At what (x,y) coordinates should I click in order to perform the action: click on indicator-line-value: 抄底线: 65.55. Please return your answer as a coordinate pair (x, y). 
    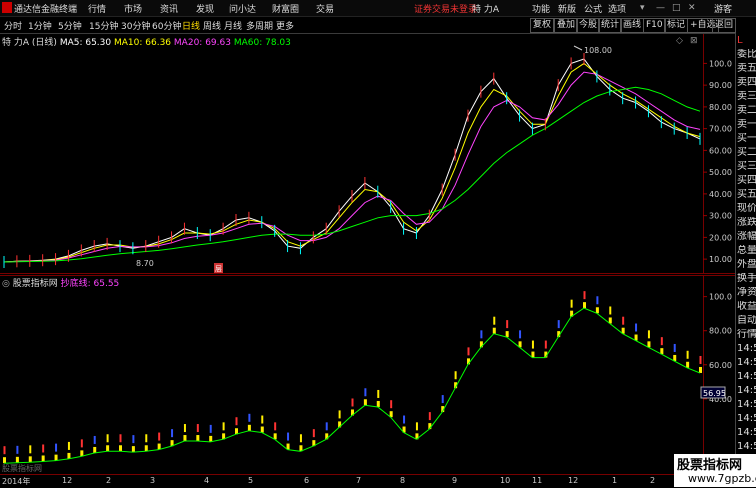
    Looking at the image, I should click on (90, 284).